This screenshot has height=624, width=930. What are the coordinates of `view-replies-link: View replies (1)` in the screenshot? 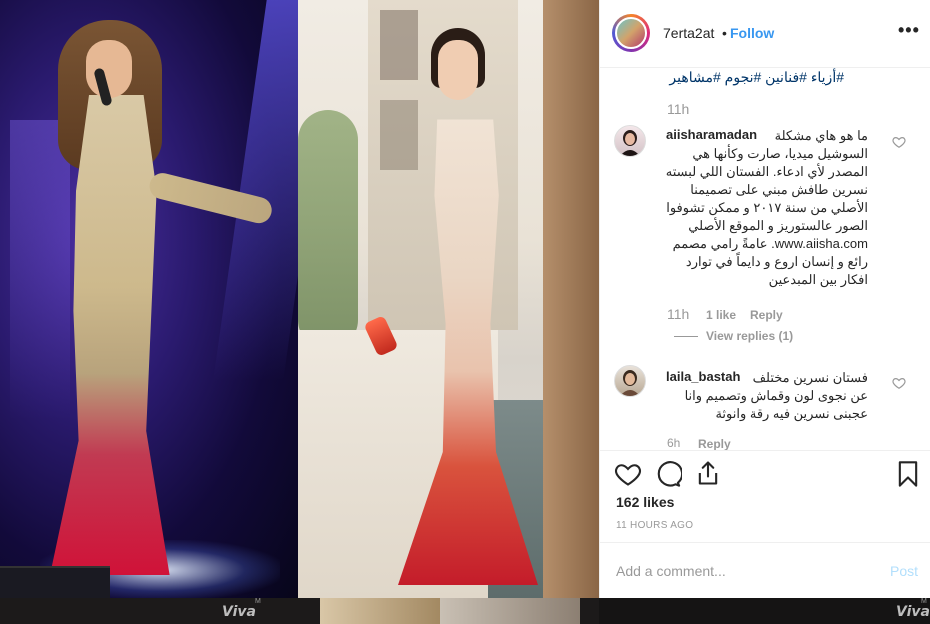 It's located at (749, 336).